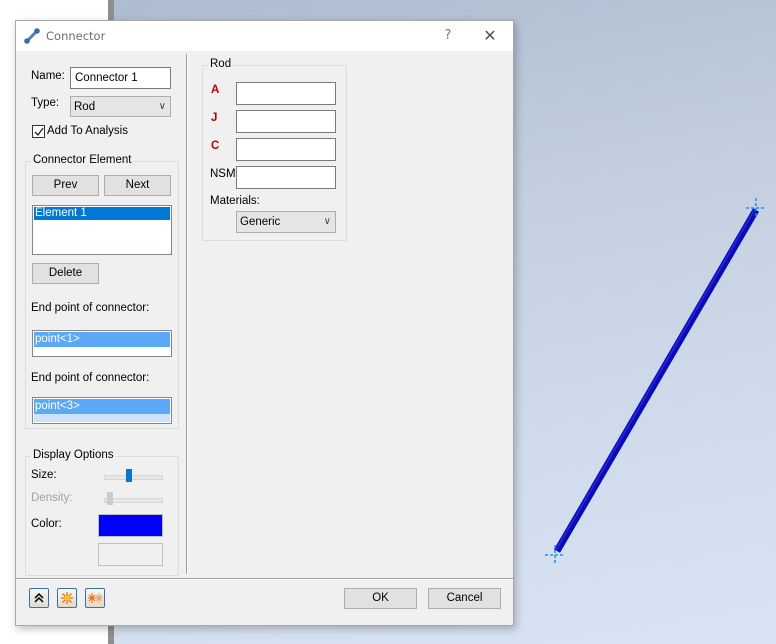 The height and width of the screenshot is (644, 776). I want to click on connector-rod-highlight, so click(655, 379).